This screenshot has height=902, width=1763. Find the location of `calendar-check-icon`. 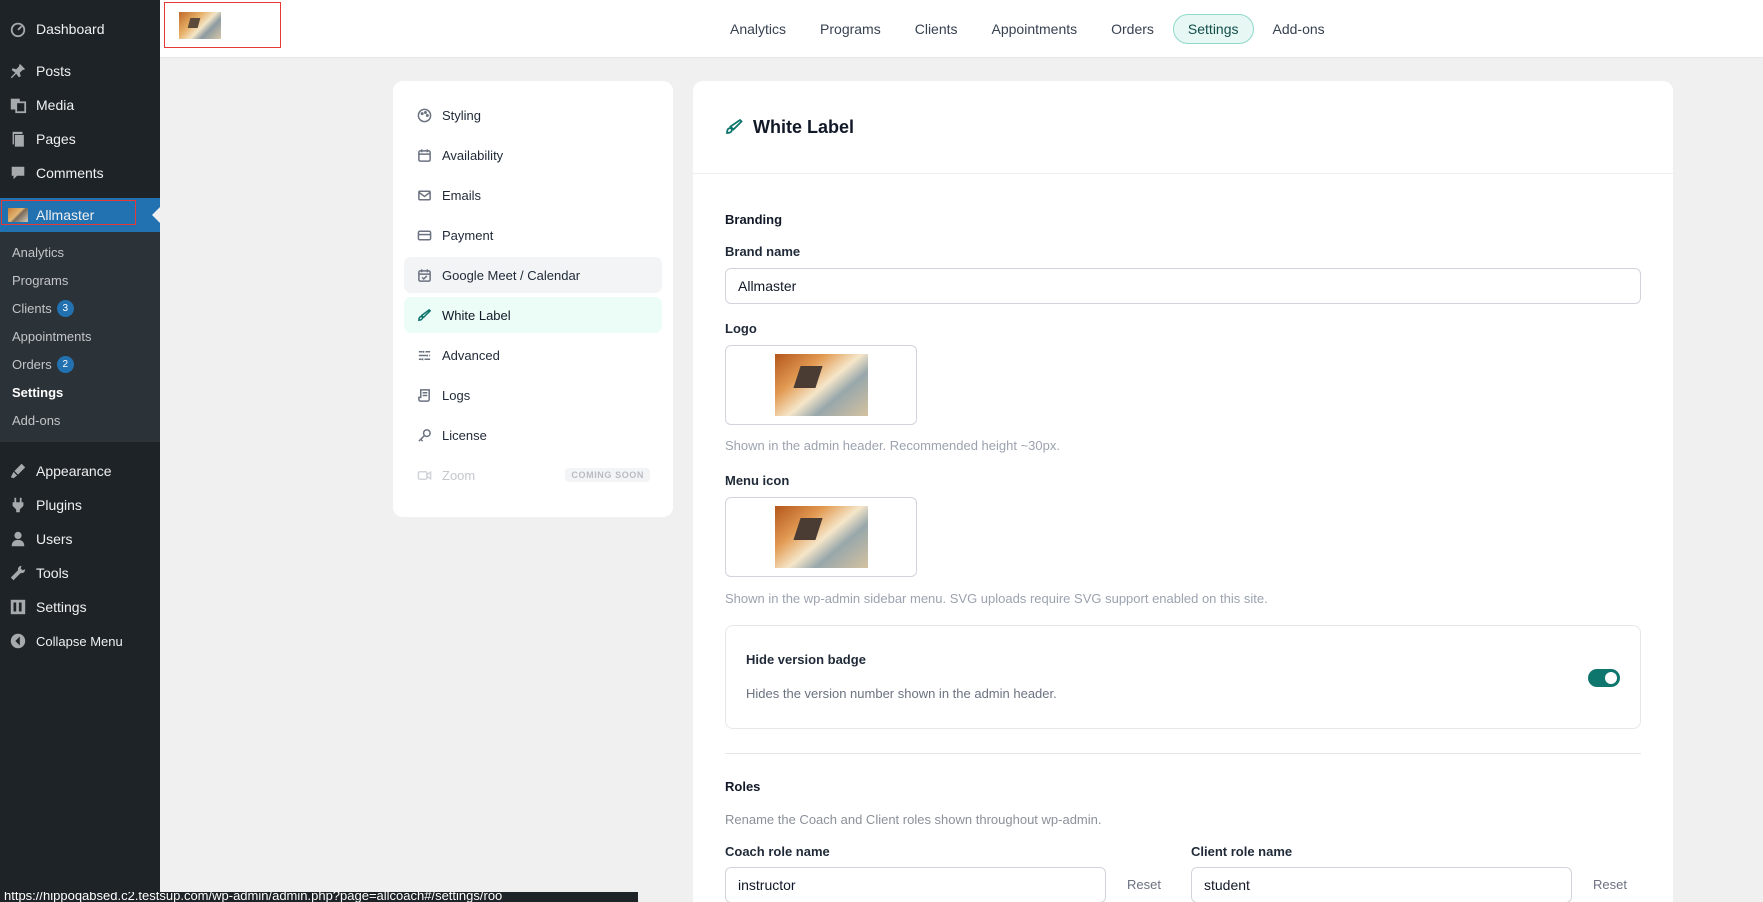

calendar-check-icon is located at coordinates (424, 275).